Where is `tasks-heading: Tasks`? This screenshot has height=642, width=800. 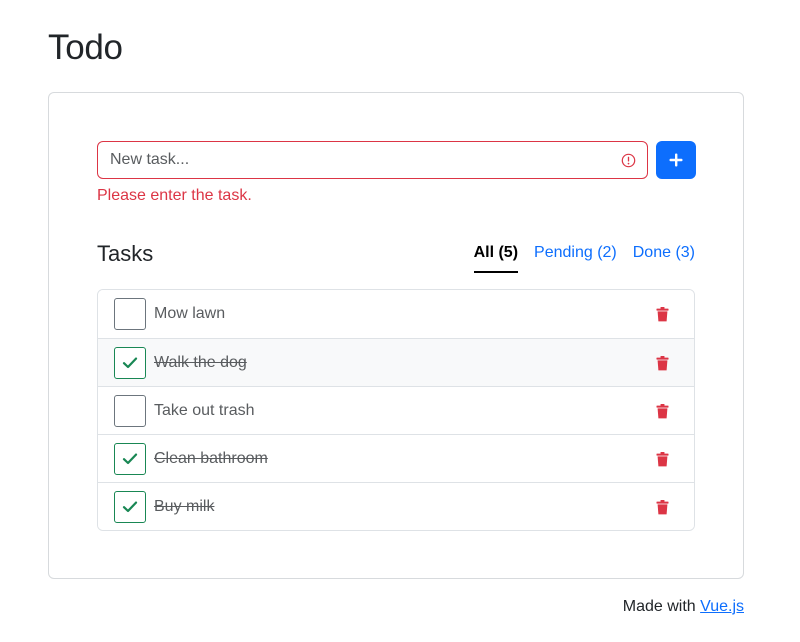 tasks-heading: Tasks is located at coordinates (125, 253).